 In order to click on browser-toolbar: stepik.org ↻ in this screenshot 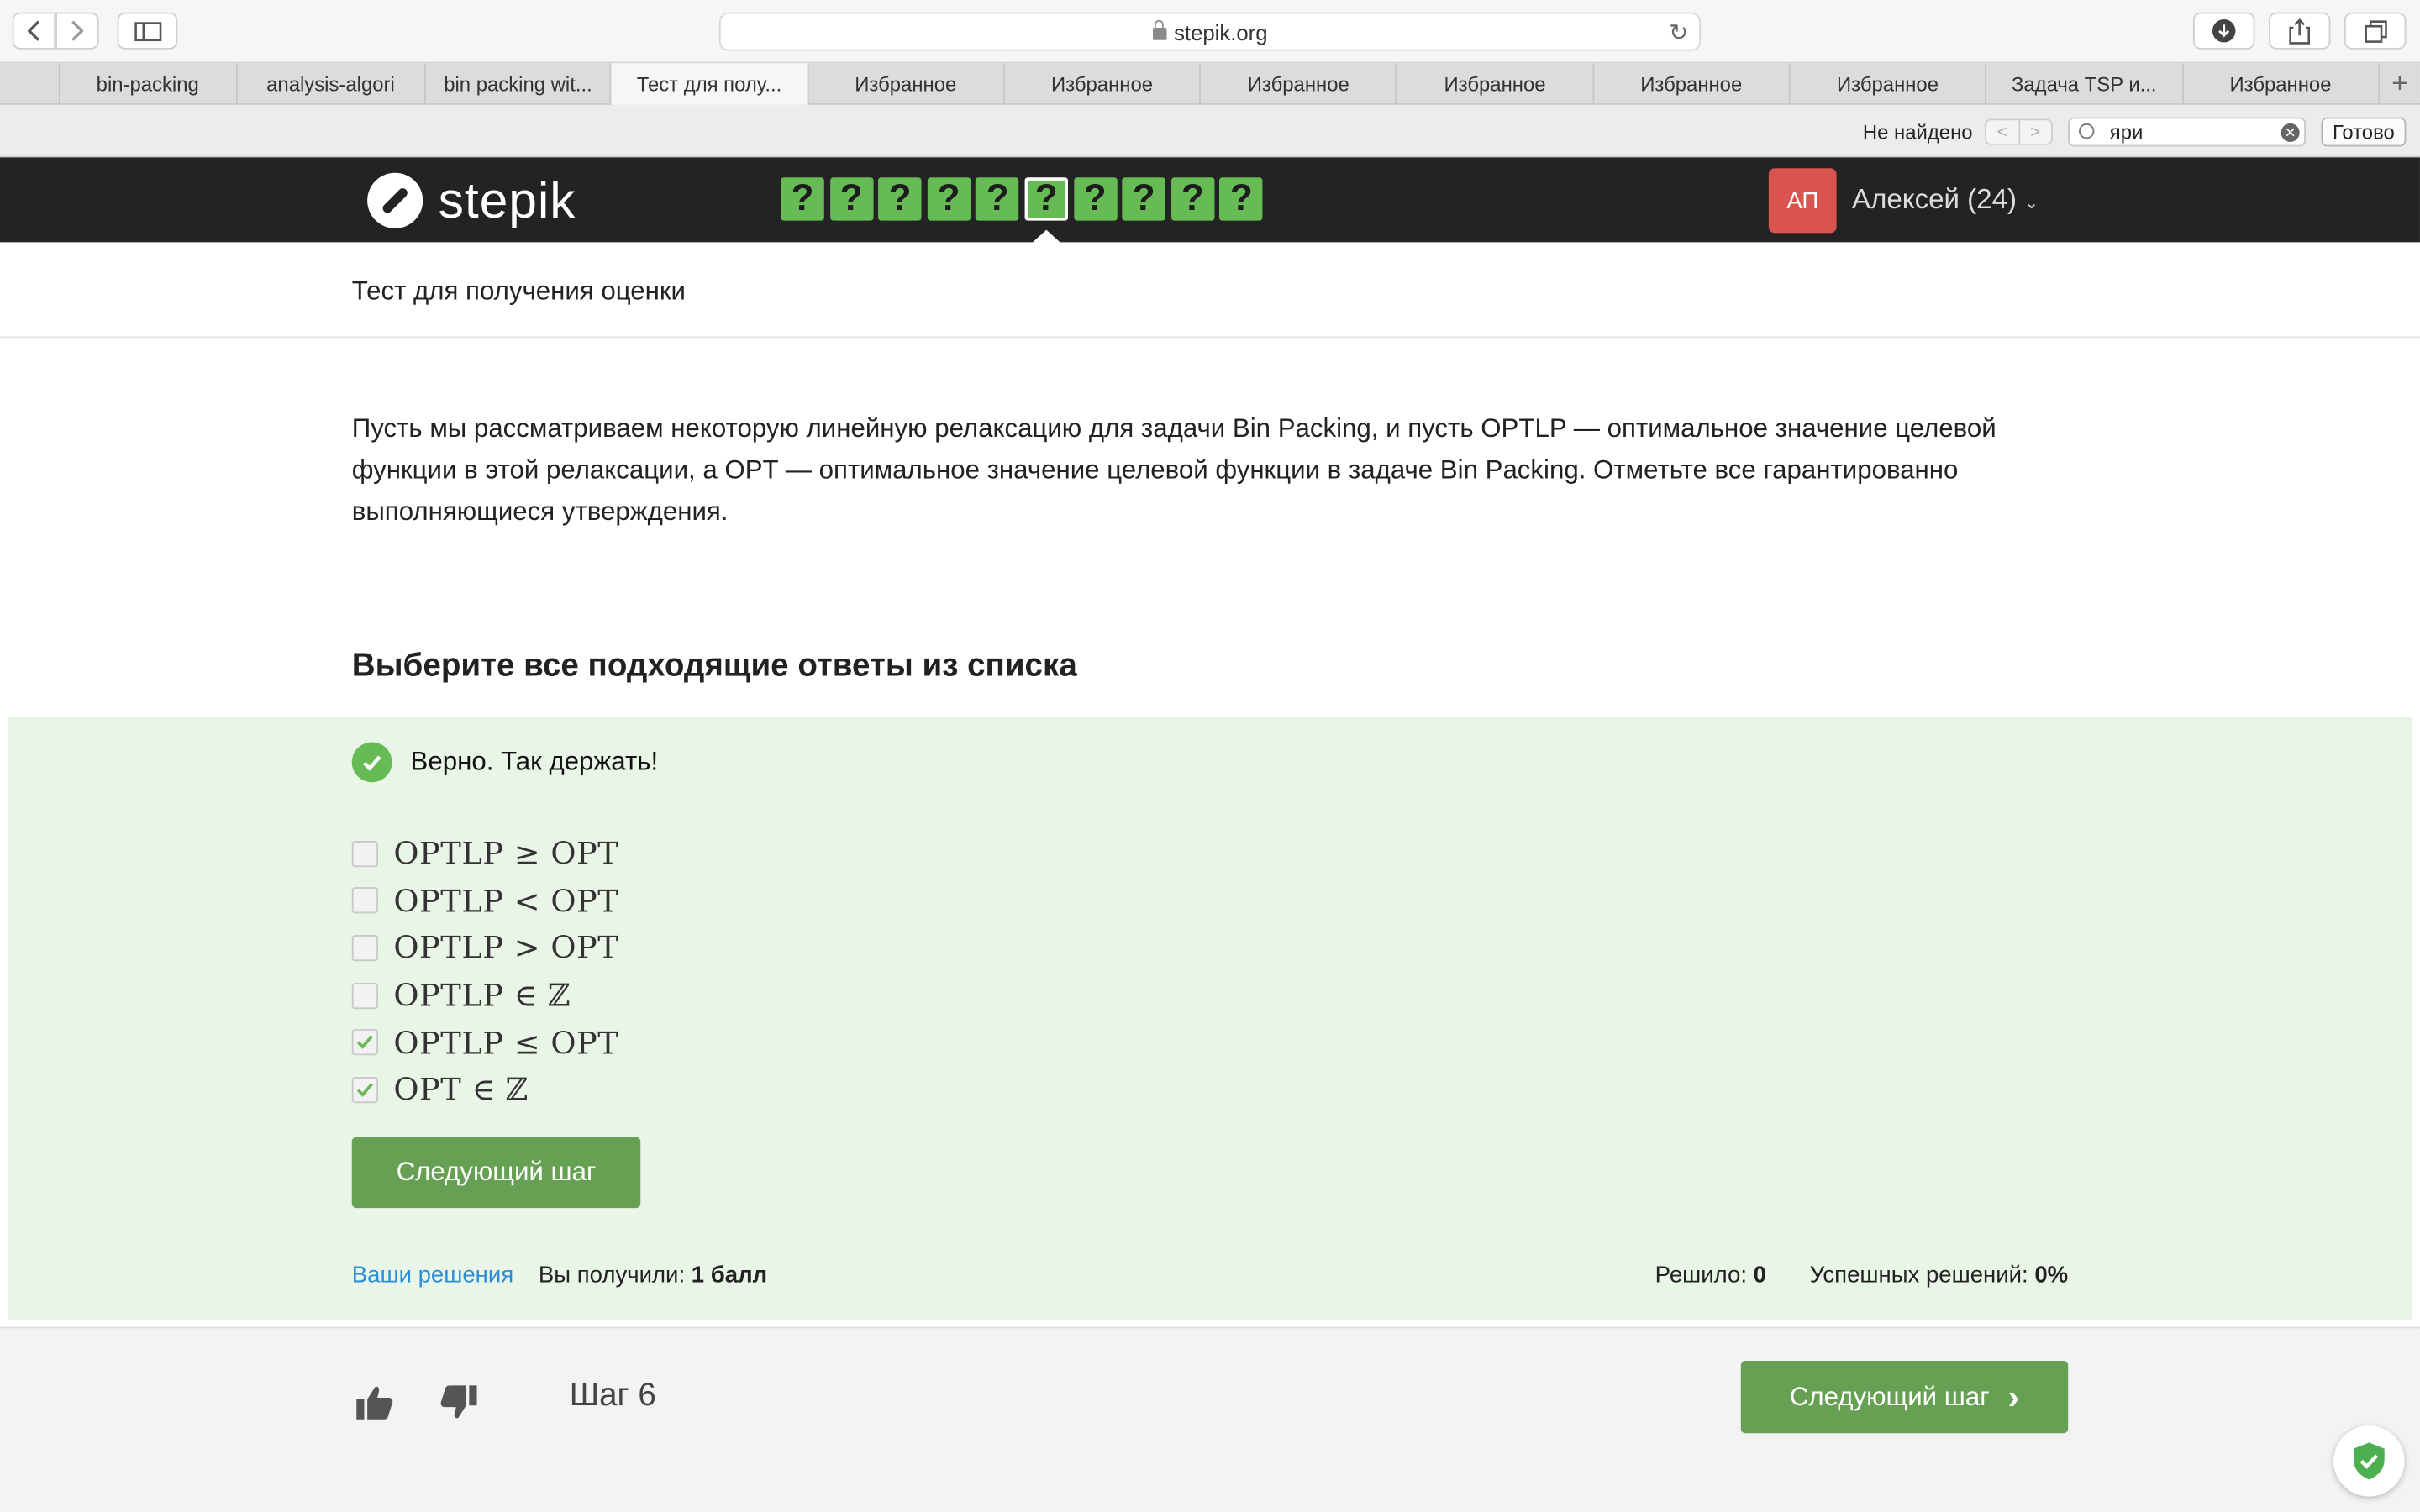, I will do `click(1210, 32)`.